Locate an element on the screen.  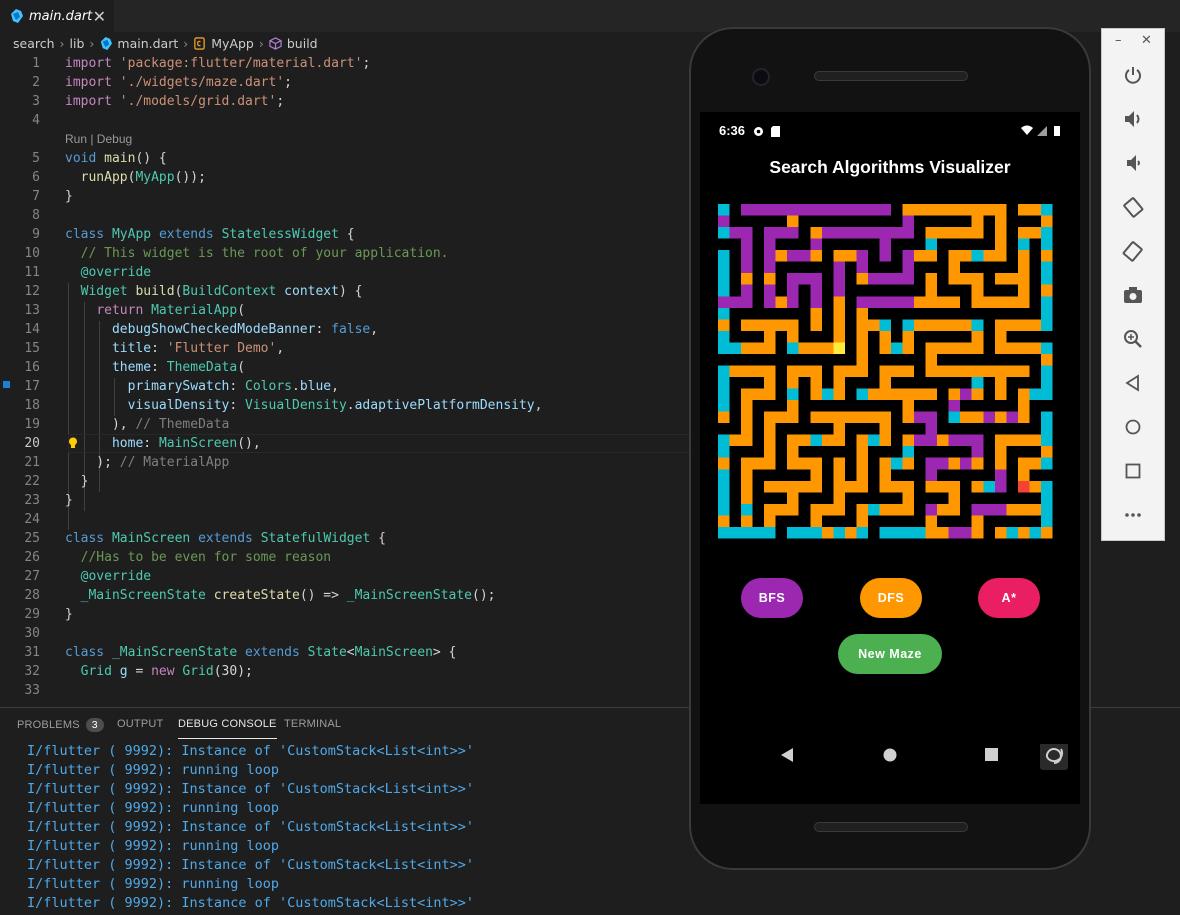
zoom-icon is located at coordinates (1133, 339).